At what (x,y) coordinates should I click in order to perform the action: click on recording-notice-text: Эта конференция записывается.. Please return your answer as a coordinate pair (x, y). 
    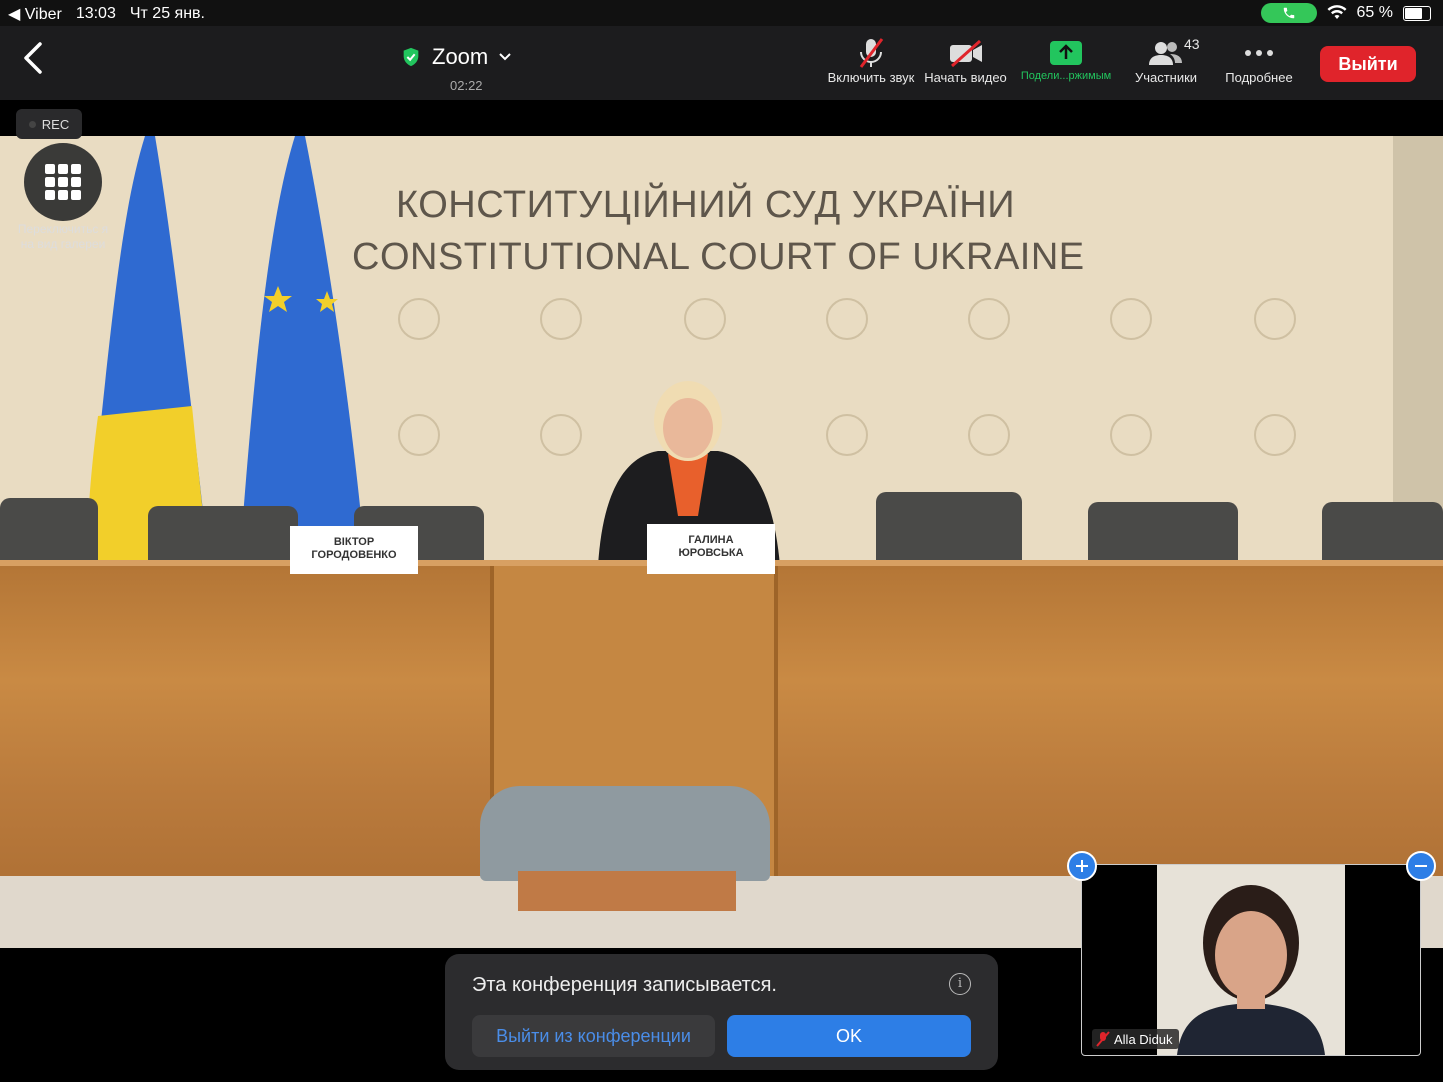
    Looking at the image, I should click on (624, 985).